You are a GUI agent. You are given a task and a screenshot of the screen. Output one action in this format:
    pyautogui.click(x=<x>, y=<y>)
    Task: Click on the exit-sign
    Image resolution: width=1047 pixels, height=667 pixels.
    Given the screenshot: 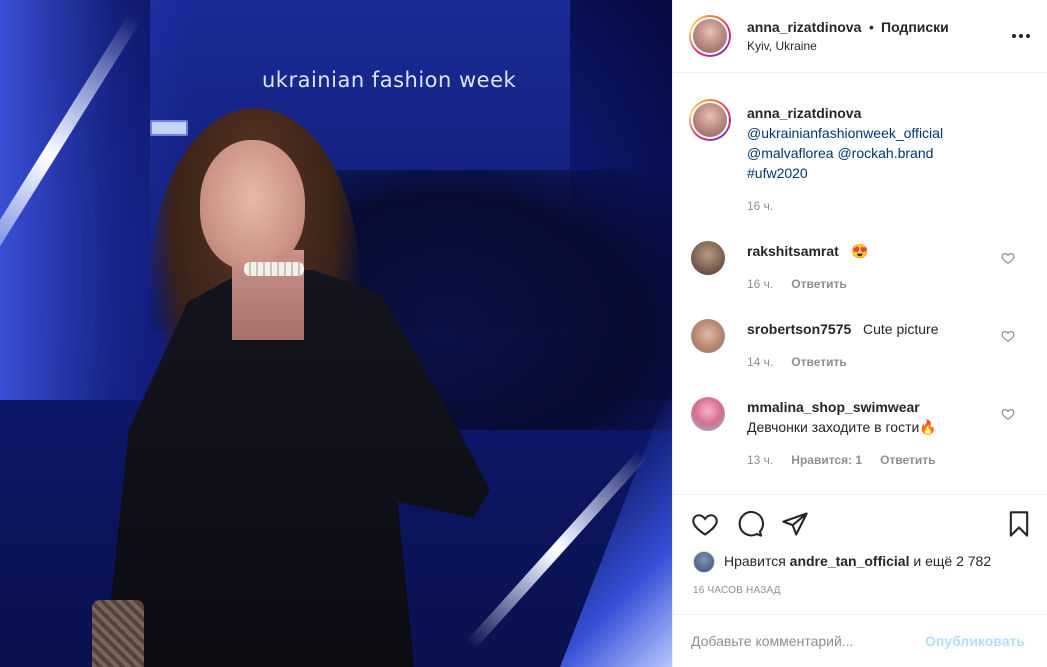 What is the action you would take?
    pyautogui.click(x=169, y=128)
    